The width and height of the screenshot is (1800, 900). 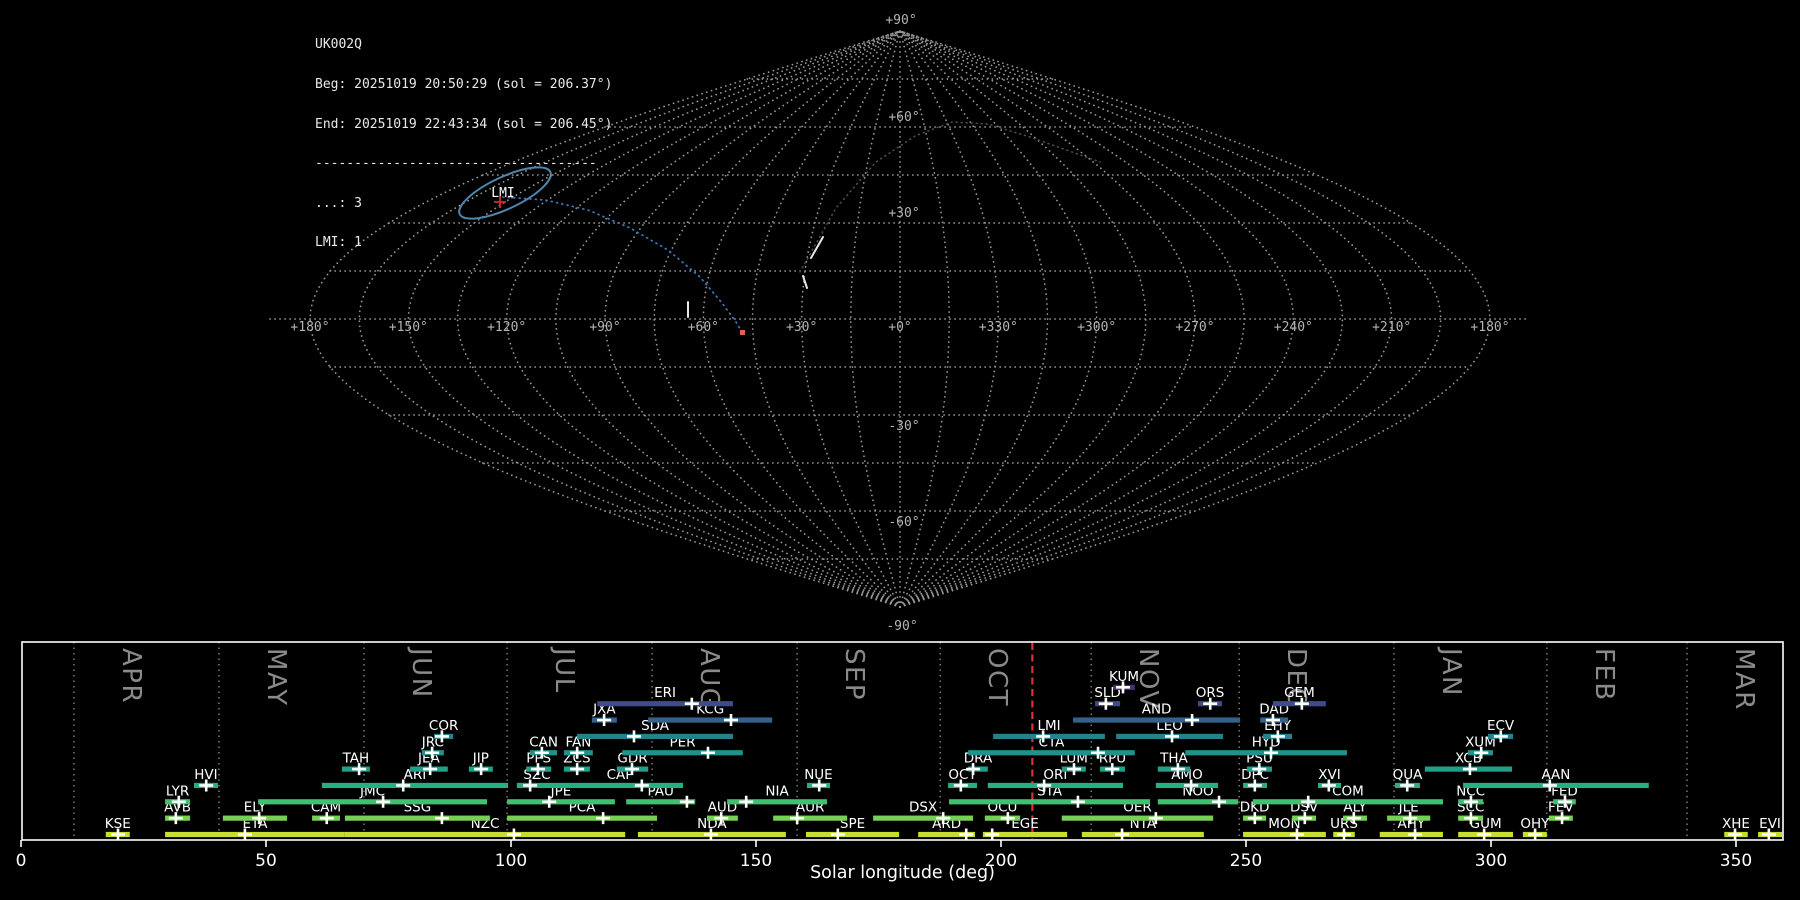 I want to click on shower-label-COR: COR, so click(x=443, y=726).